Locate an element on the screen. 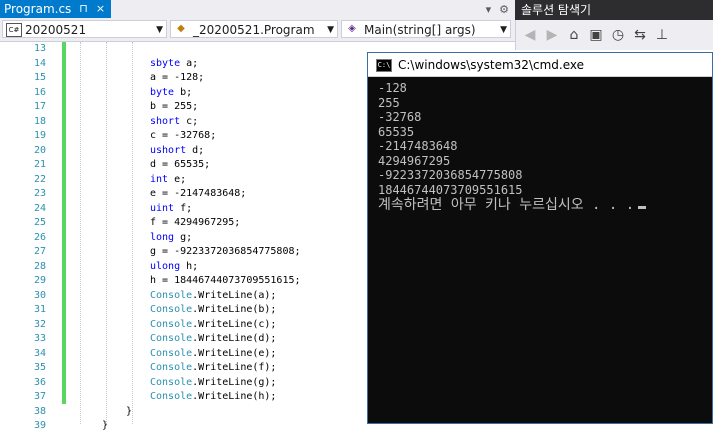 The image size is (713, 431). line-number: 33 is located at coordinates (39, 338).